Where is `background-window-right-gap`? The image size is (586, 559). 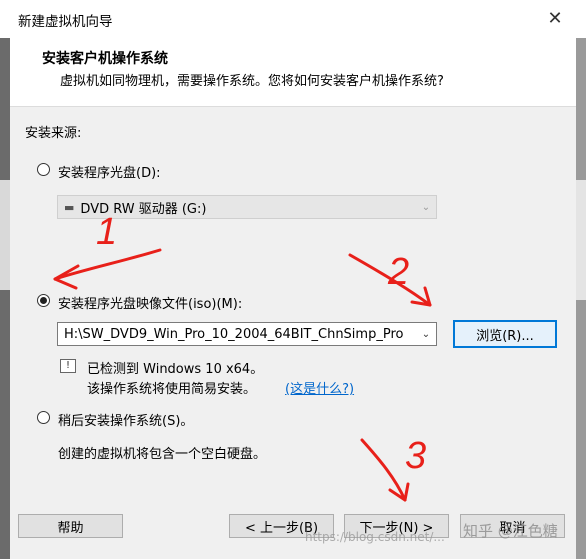 background-window-right-gap is located at coordinates (581, 240).